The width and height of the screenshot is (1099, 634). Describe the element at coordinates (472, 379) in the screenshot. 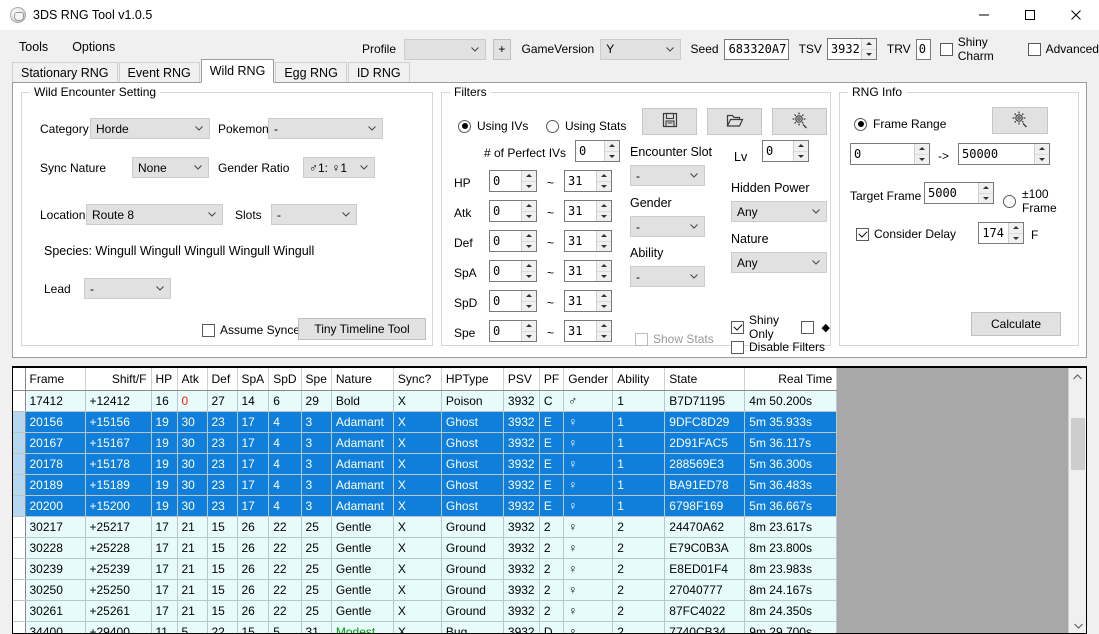

I see `column-header-hptype: HPType` at that location.